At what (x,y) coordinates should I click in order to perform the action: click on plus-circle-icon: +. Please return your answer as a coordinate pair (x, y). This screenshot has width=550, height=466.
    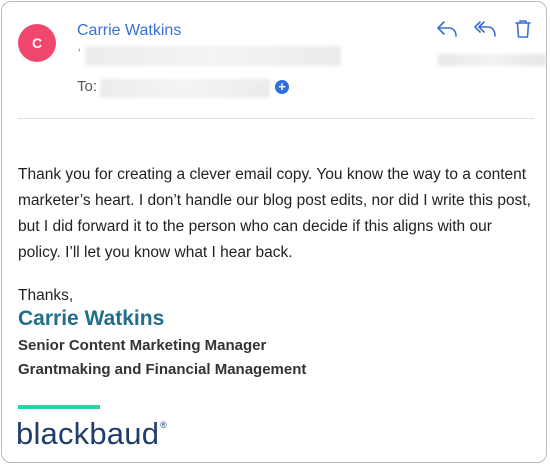
    Looking at the image, I should click on (282, 87).